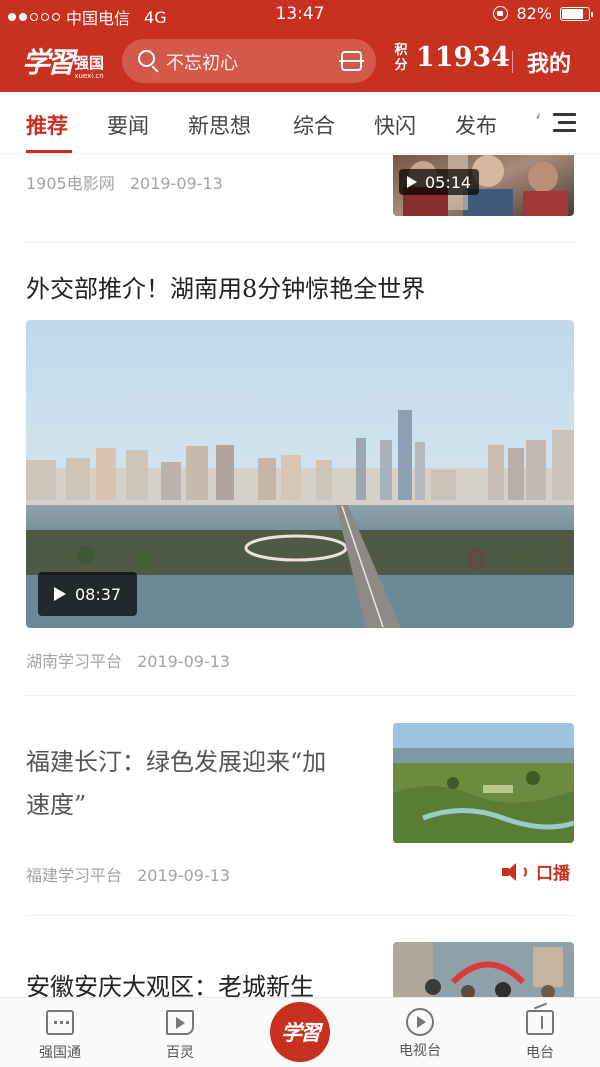 Image resolution: width=600 pixels, height=1067 pixels. Describe the element at coordinates (98, 594) in the screenshot. I see `video-duration: 08:37` at that location.